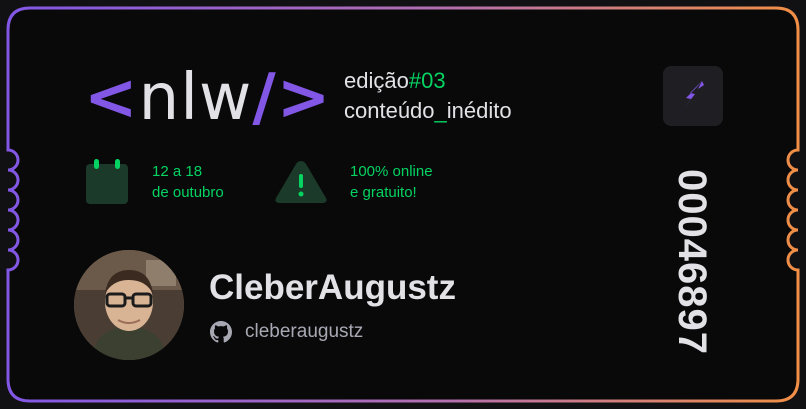 The height and width of the screenshot is (409, 806). I want to click on lightning-bolt-icon, so click(693, 96).